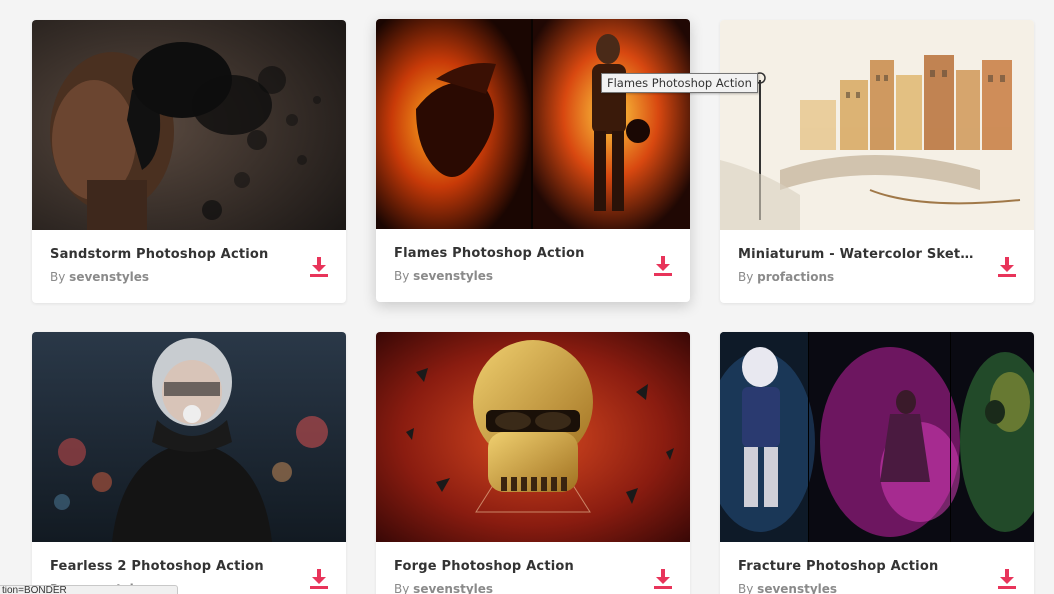 Image resolution: width=1054 pixels, height=594 pixels. I want to click on hover-tooltip: Flames Photoshop Action, so click(679, 83).